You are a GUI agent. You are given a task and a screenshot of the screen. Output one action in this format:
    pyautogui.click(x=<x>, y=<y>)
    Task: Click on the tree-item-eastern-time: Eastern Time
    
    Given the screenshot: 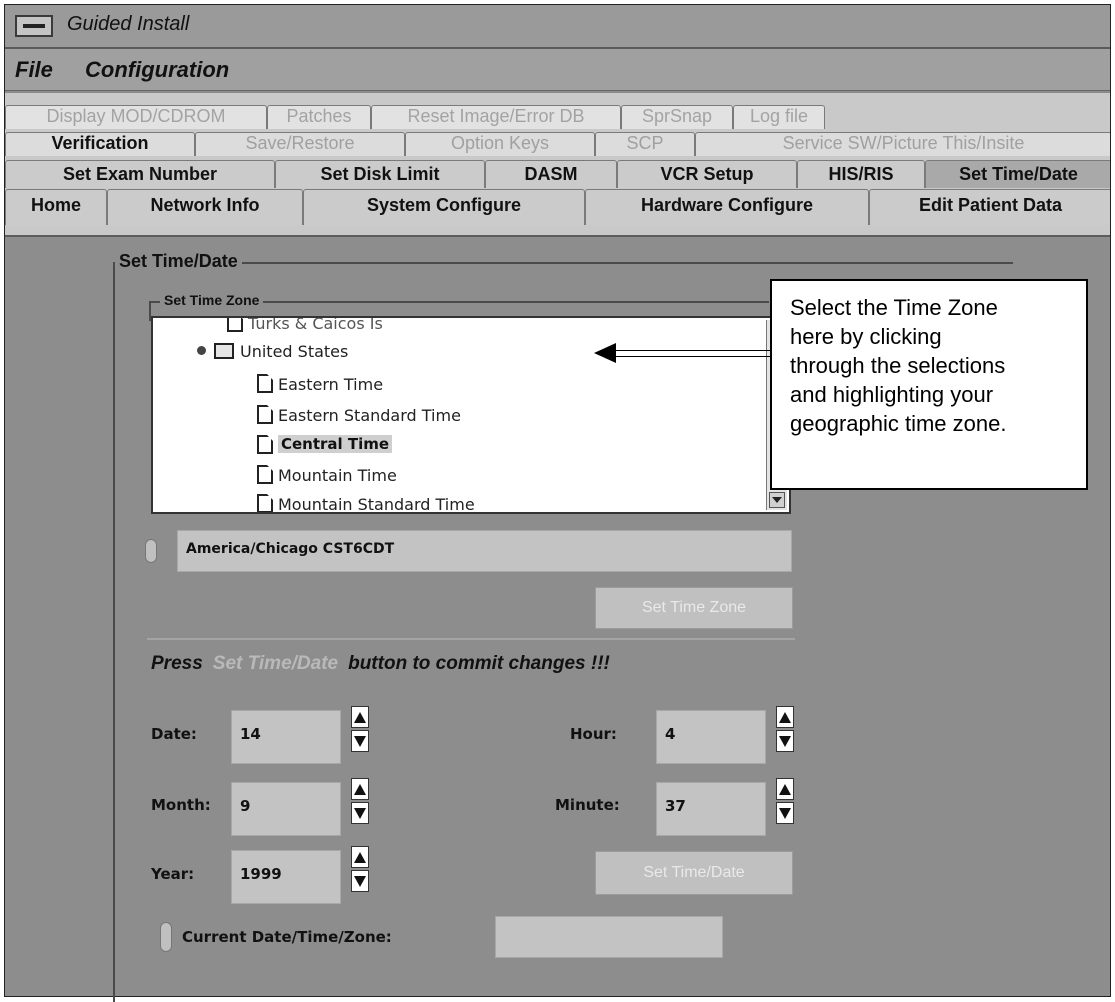 What is the action you would take?
    pyautogui.click(x=320, y=384)
    